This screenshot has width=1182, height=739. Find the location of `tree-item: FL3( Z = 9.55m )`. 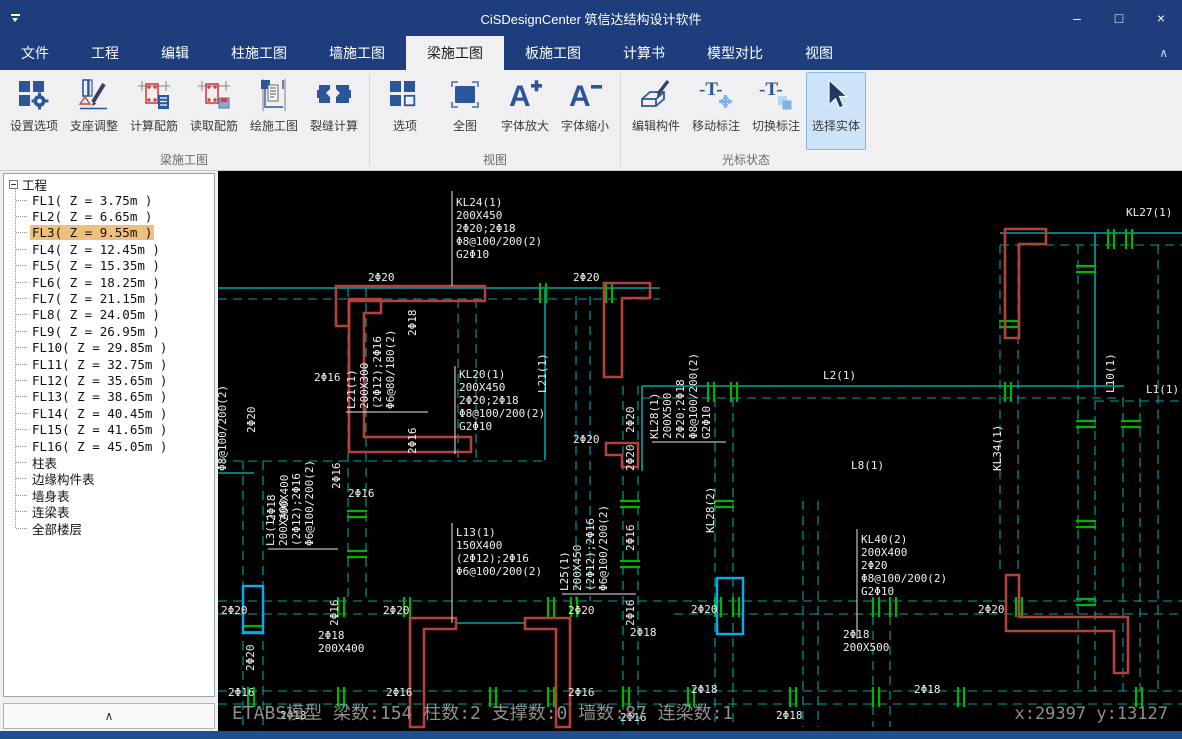

tree-item: FL3( Z = 9.55m ) is located at coordinates (115, 233).